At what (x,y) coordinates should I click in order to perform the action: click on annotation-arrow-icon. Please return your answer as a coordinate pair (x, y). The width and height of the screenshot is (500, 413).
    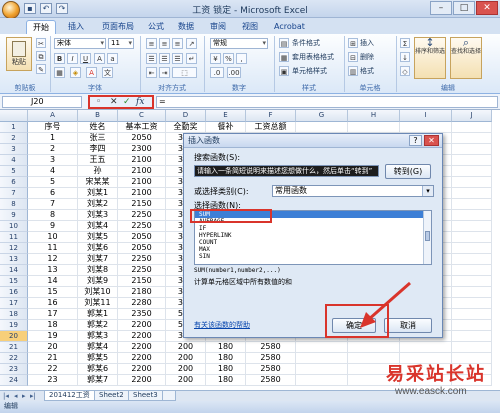
    Looking at the image, I should click on (385, 304).